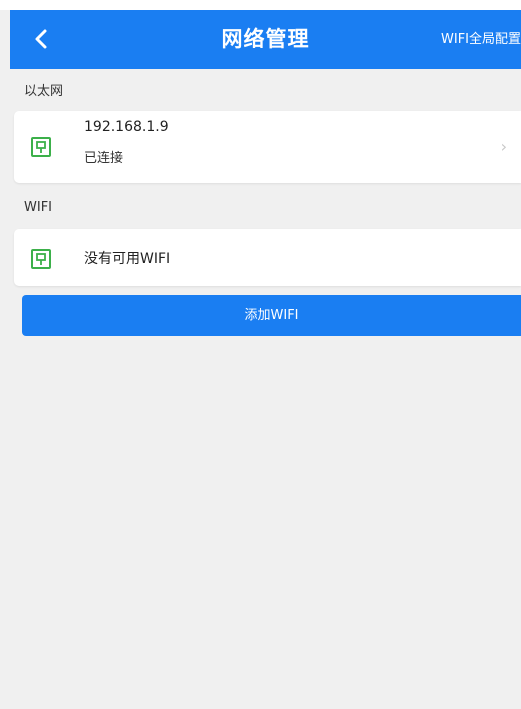  I want to click on chevron-right-icon: ›, so click(503, 146).